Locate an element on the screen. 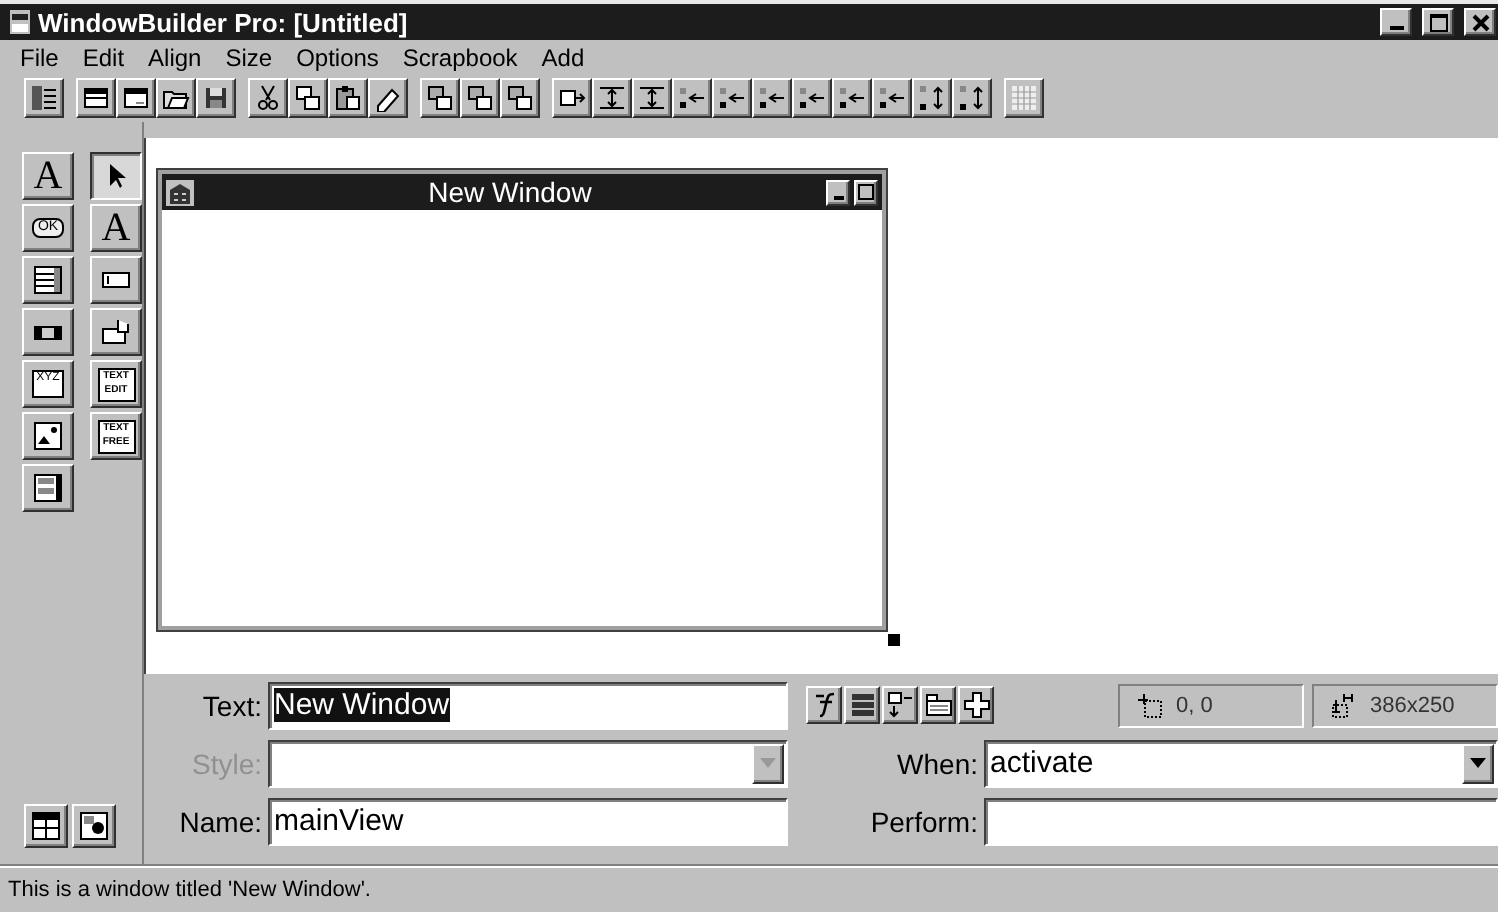 The height and width of the screenshot is (912, 1498). field-label: Perform: is located at coordinates (924, 821).